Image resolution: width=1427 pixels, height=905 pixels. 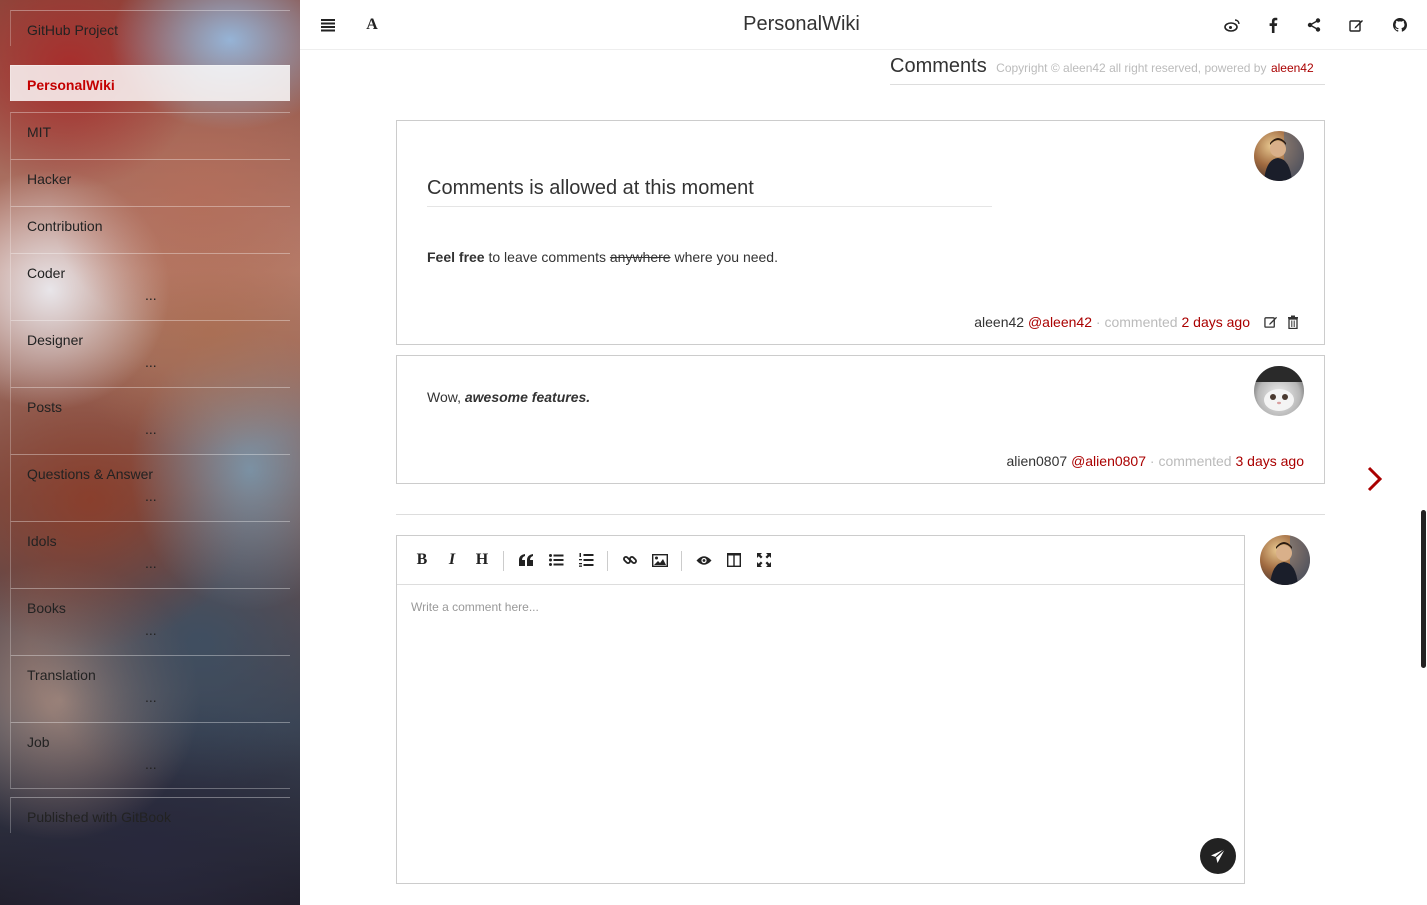 What do you see at coordinates (39, 132) in the screenshot?
I see `sidebar-item-label: MIT` at bounding box center [39, 132].